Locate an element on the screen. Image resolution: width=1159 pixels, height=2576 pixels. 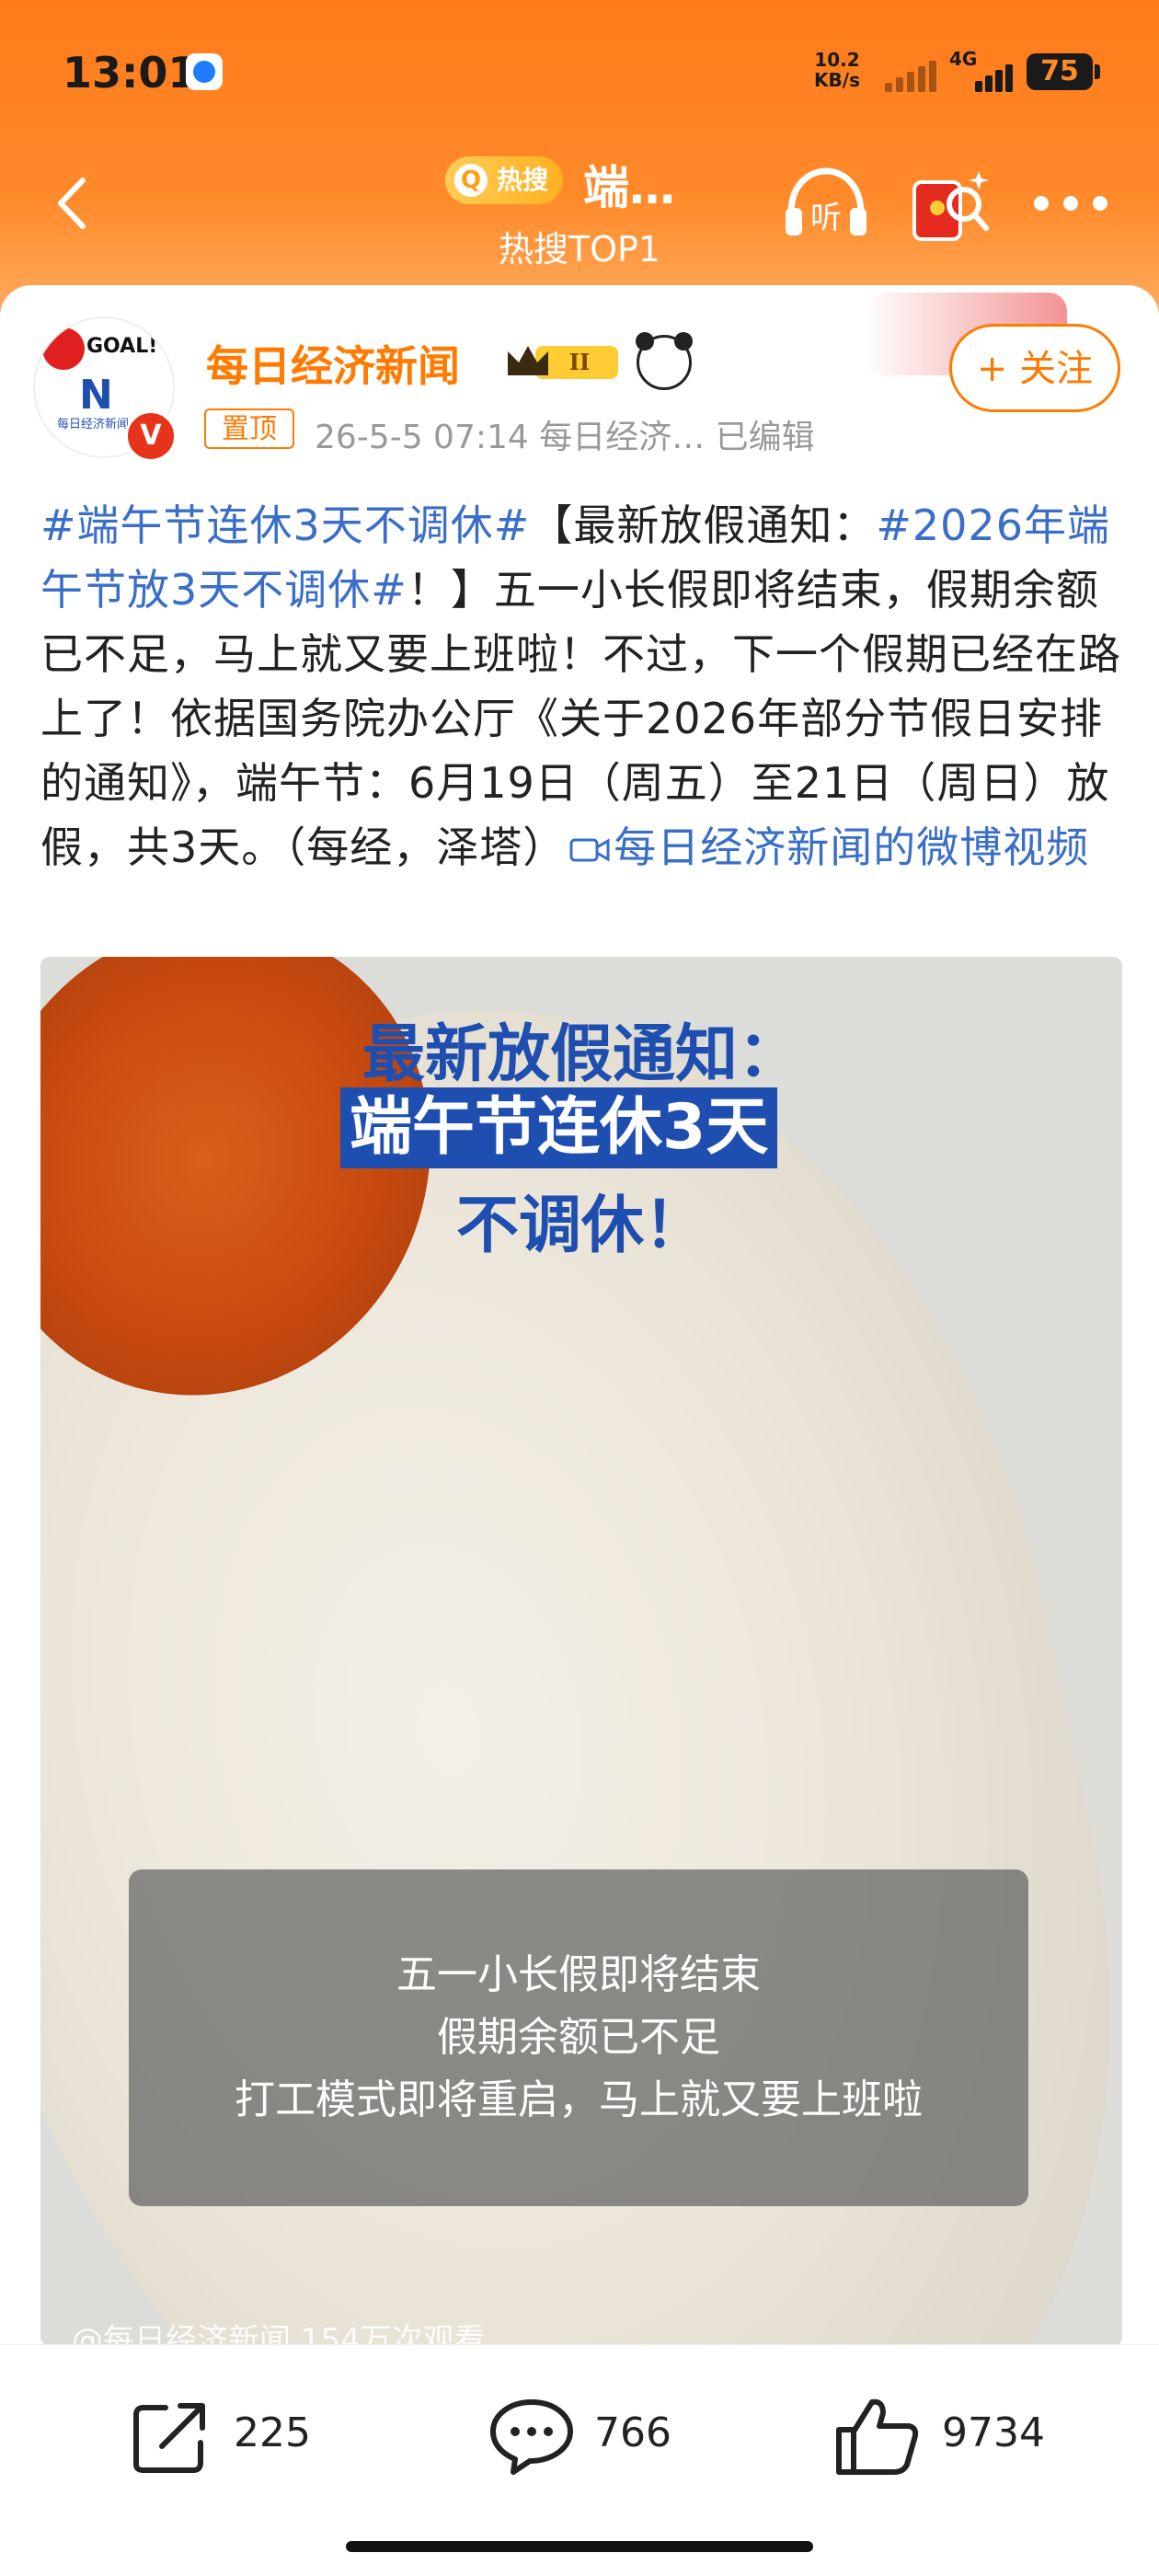
listen-icon: 听 is located at coordinates (826, 203).